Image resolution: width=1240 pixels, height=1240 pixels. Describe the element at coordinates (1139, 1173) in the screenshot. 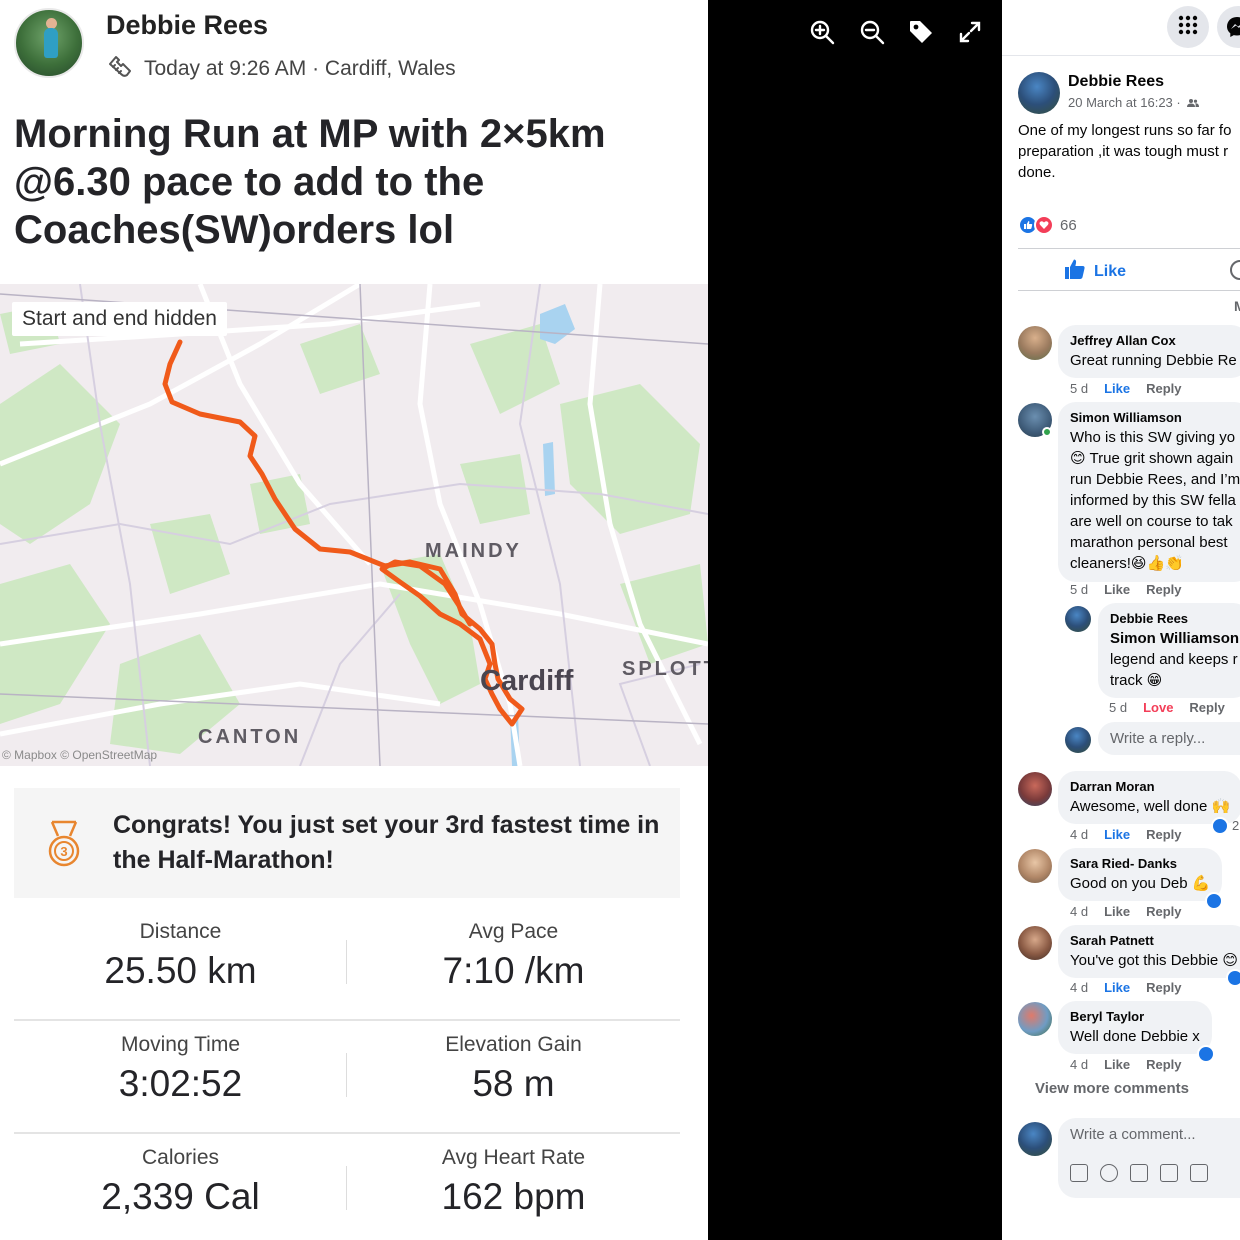

I see `camera-icon` at that location.